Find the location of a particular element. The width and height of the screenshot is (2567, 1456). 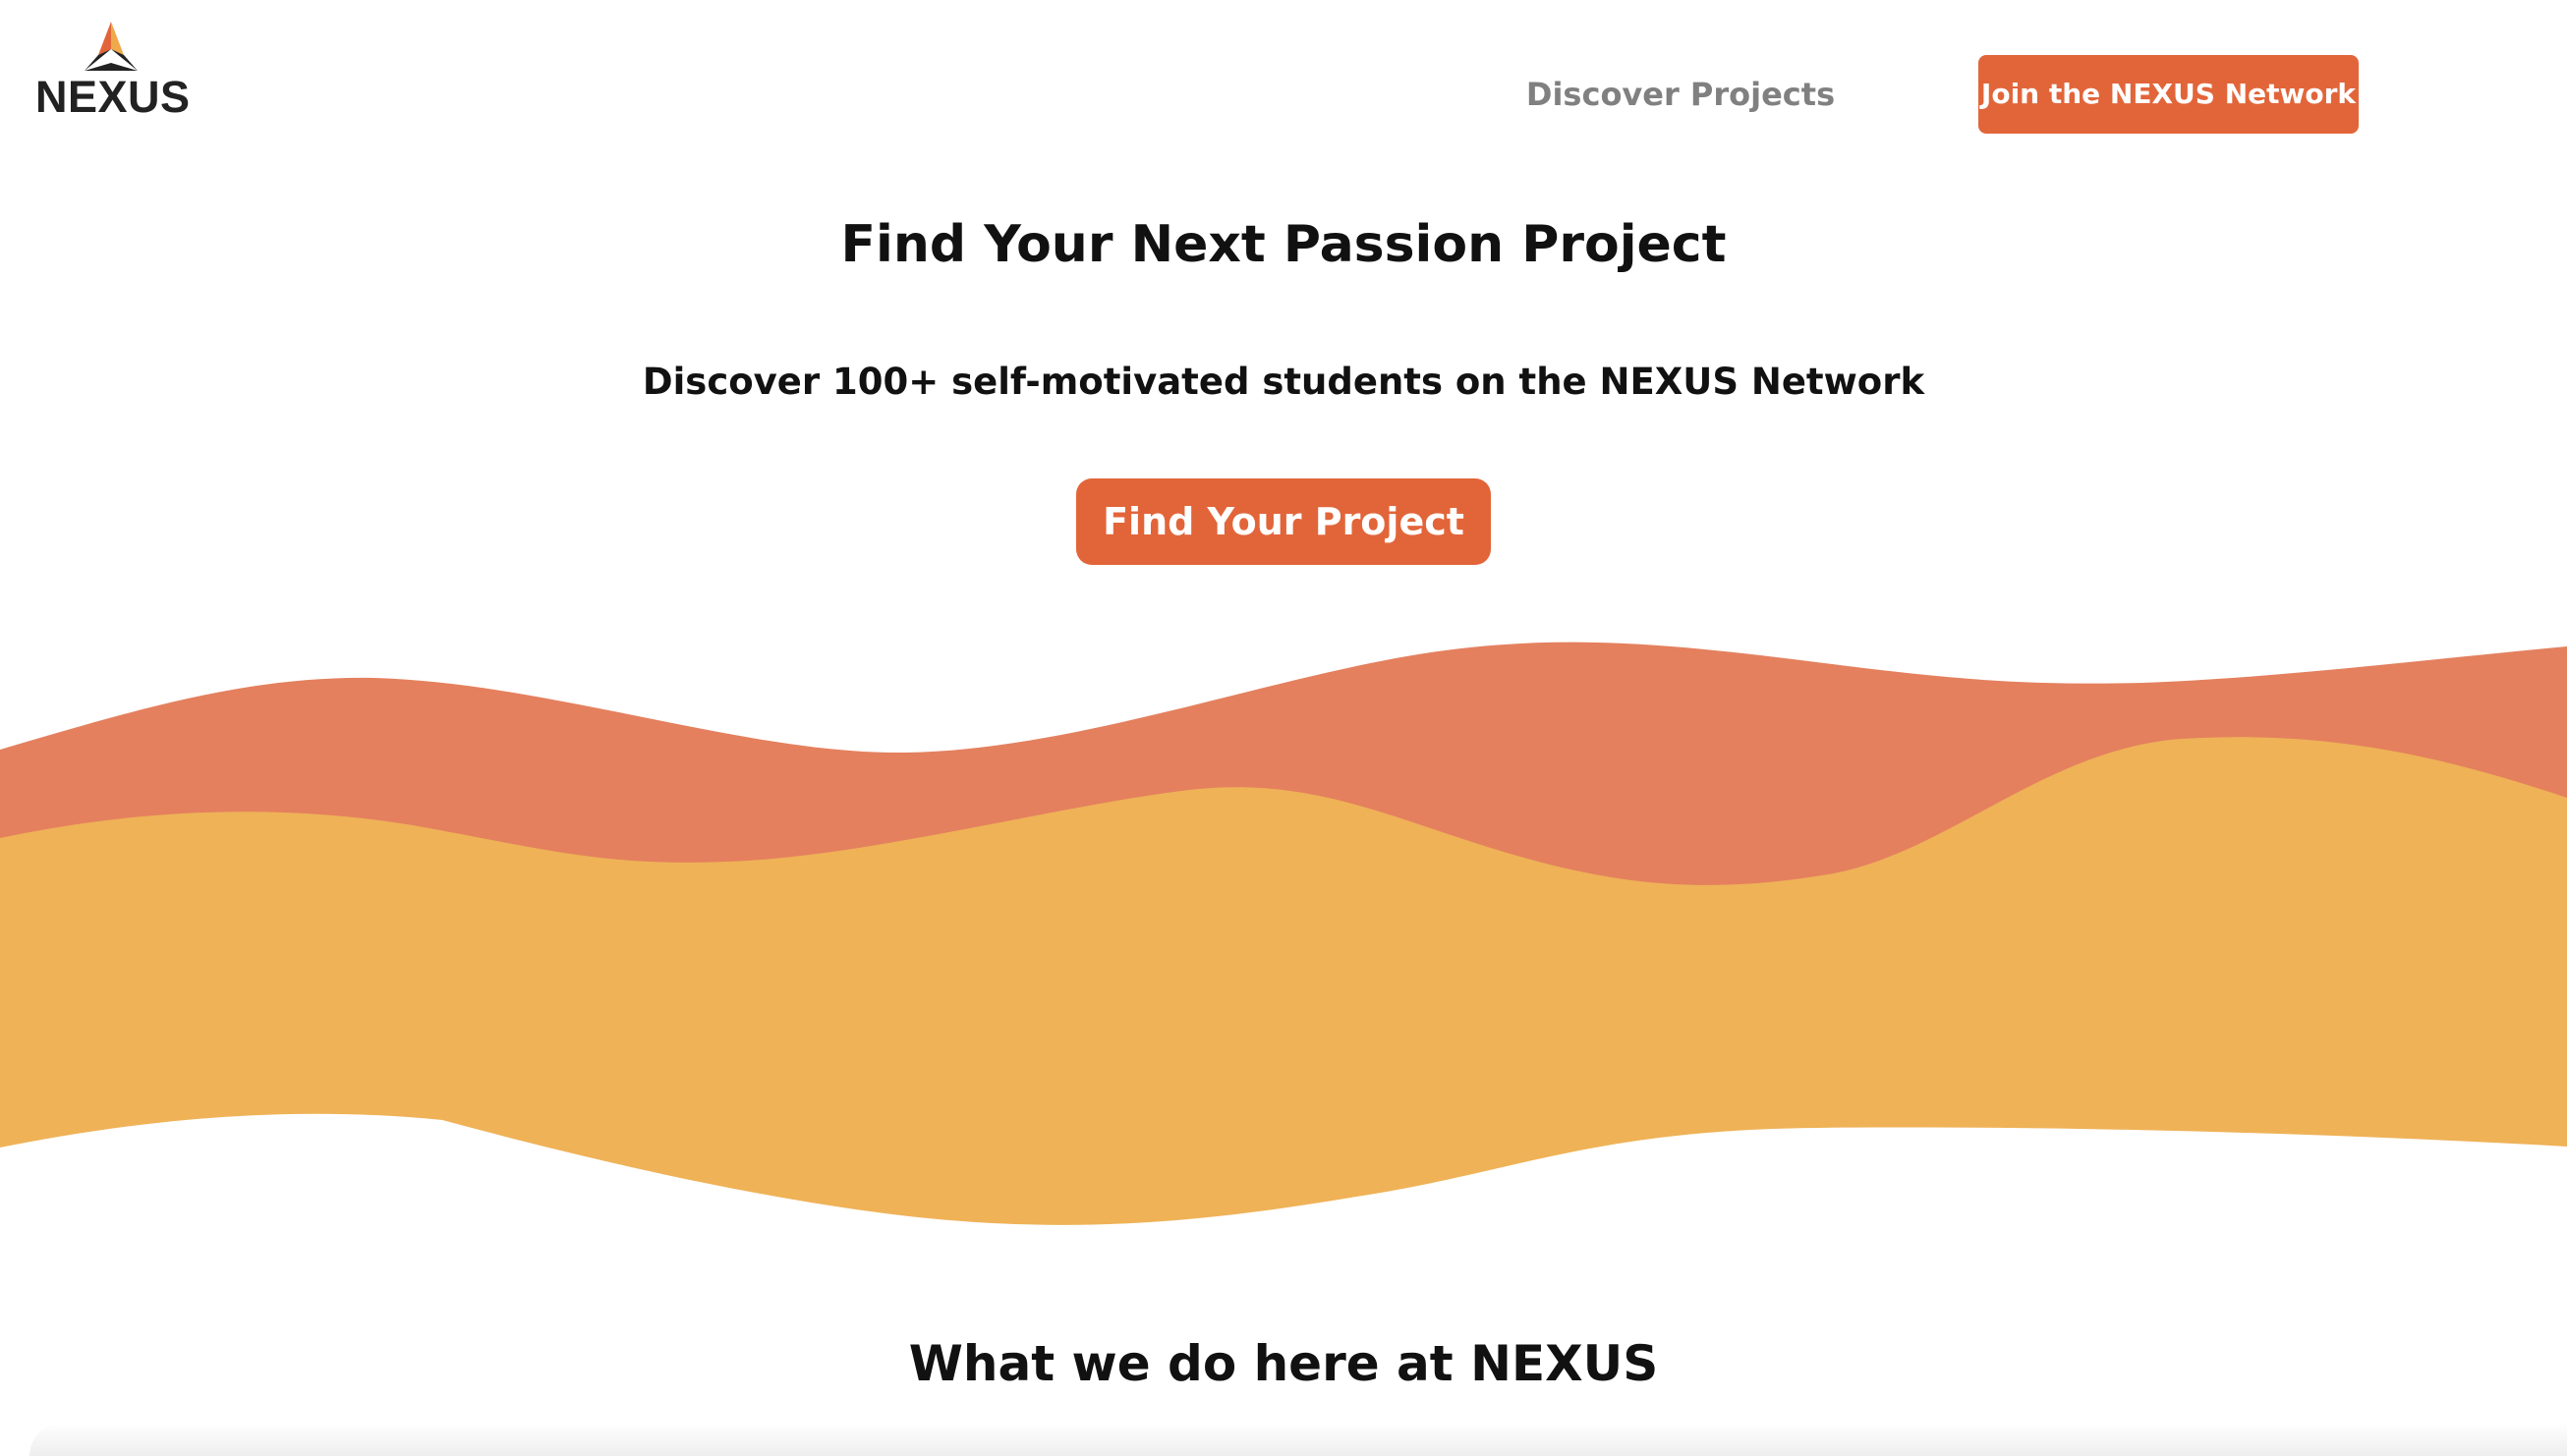

content-card-edge is located at coordinates (1298, 1439).